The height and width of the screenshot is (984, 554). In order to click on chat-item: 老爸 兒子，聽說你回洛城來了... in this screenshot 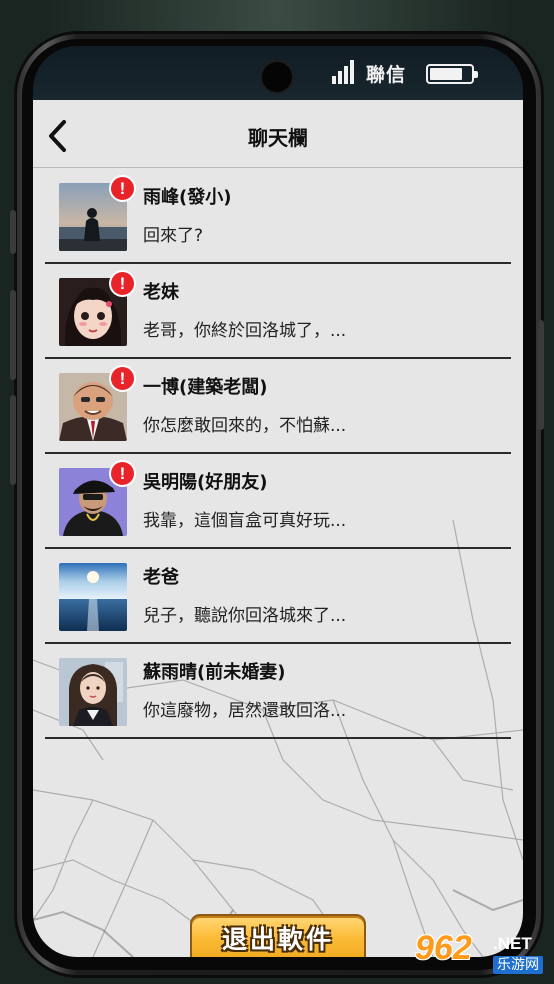, I will do `click(278, 596)`.